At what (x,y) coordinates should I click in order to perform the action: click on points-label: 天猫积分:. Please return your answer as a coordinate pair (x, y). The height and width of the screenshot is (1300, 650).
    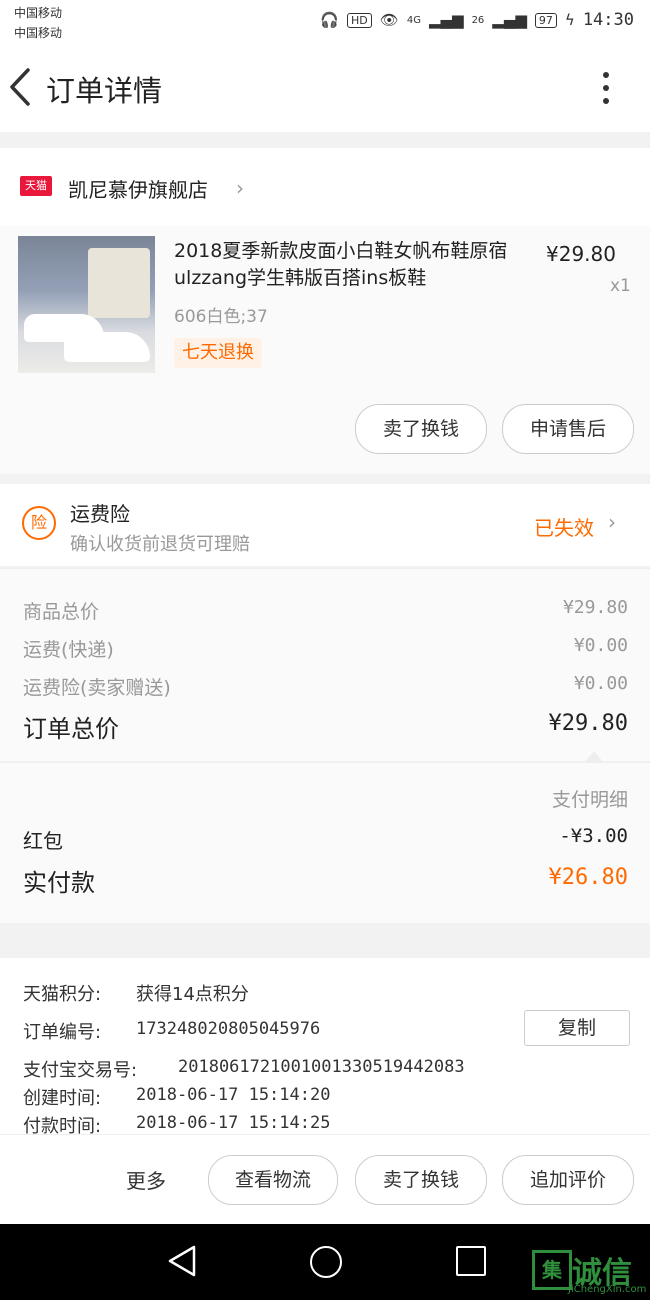
    Looking at the image, I should click on (62, 994).